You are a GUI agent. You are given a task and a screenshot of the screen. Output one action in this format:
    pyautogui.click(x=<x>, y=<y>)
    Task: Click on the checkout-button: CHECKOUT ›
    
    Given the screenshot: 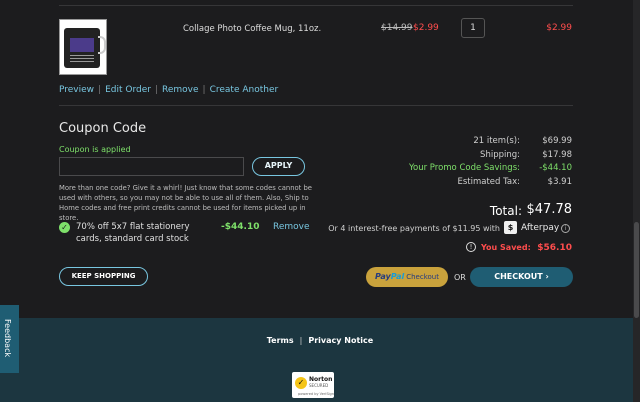 What is the action you would take?
    pyautogui.click(x=521, y=277)
    